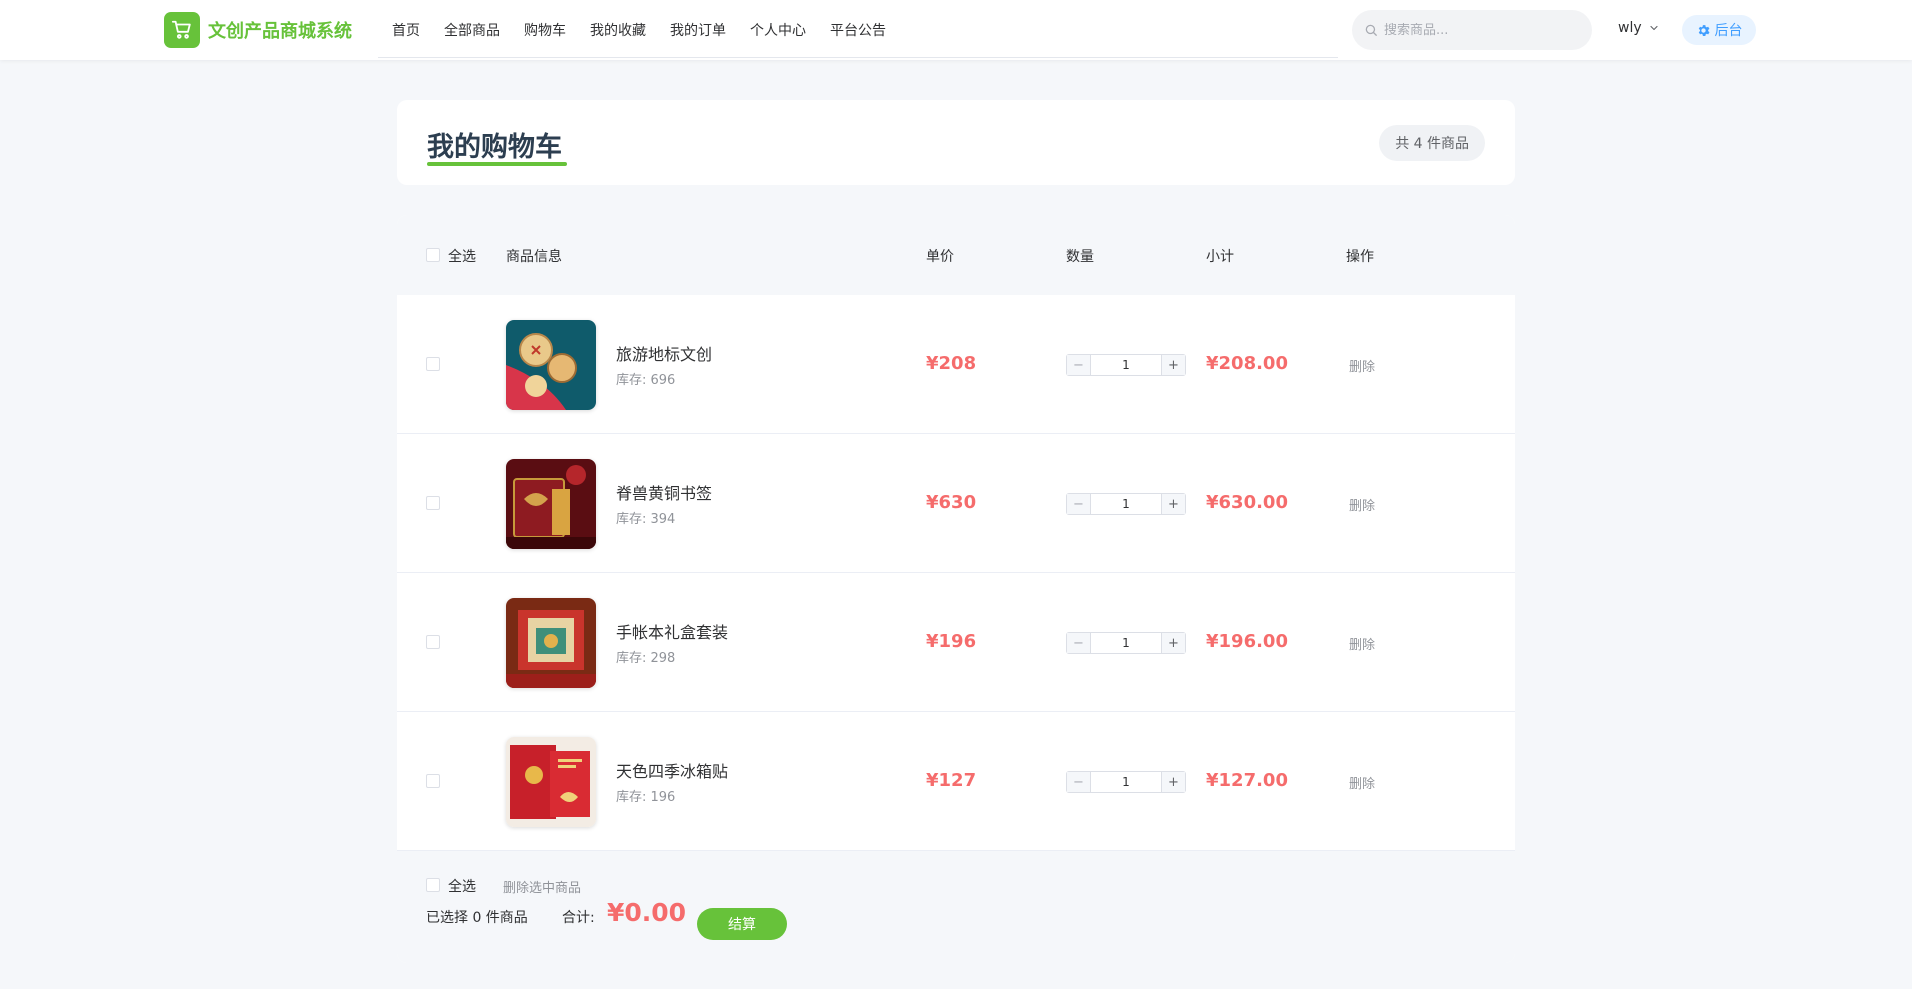 The width and height of the screenshot is (1912, 989). What do you see at coordinates (951, 502) in the screenshot?
I see `unit-price: ¥630` at bounding box center [951, 502].